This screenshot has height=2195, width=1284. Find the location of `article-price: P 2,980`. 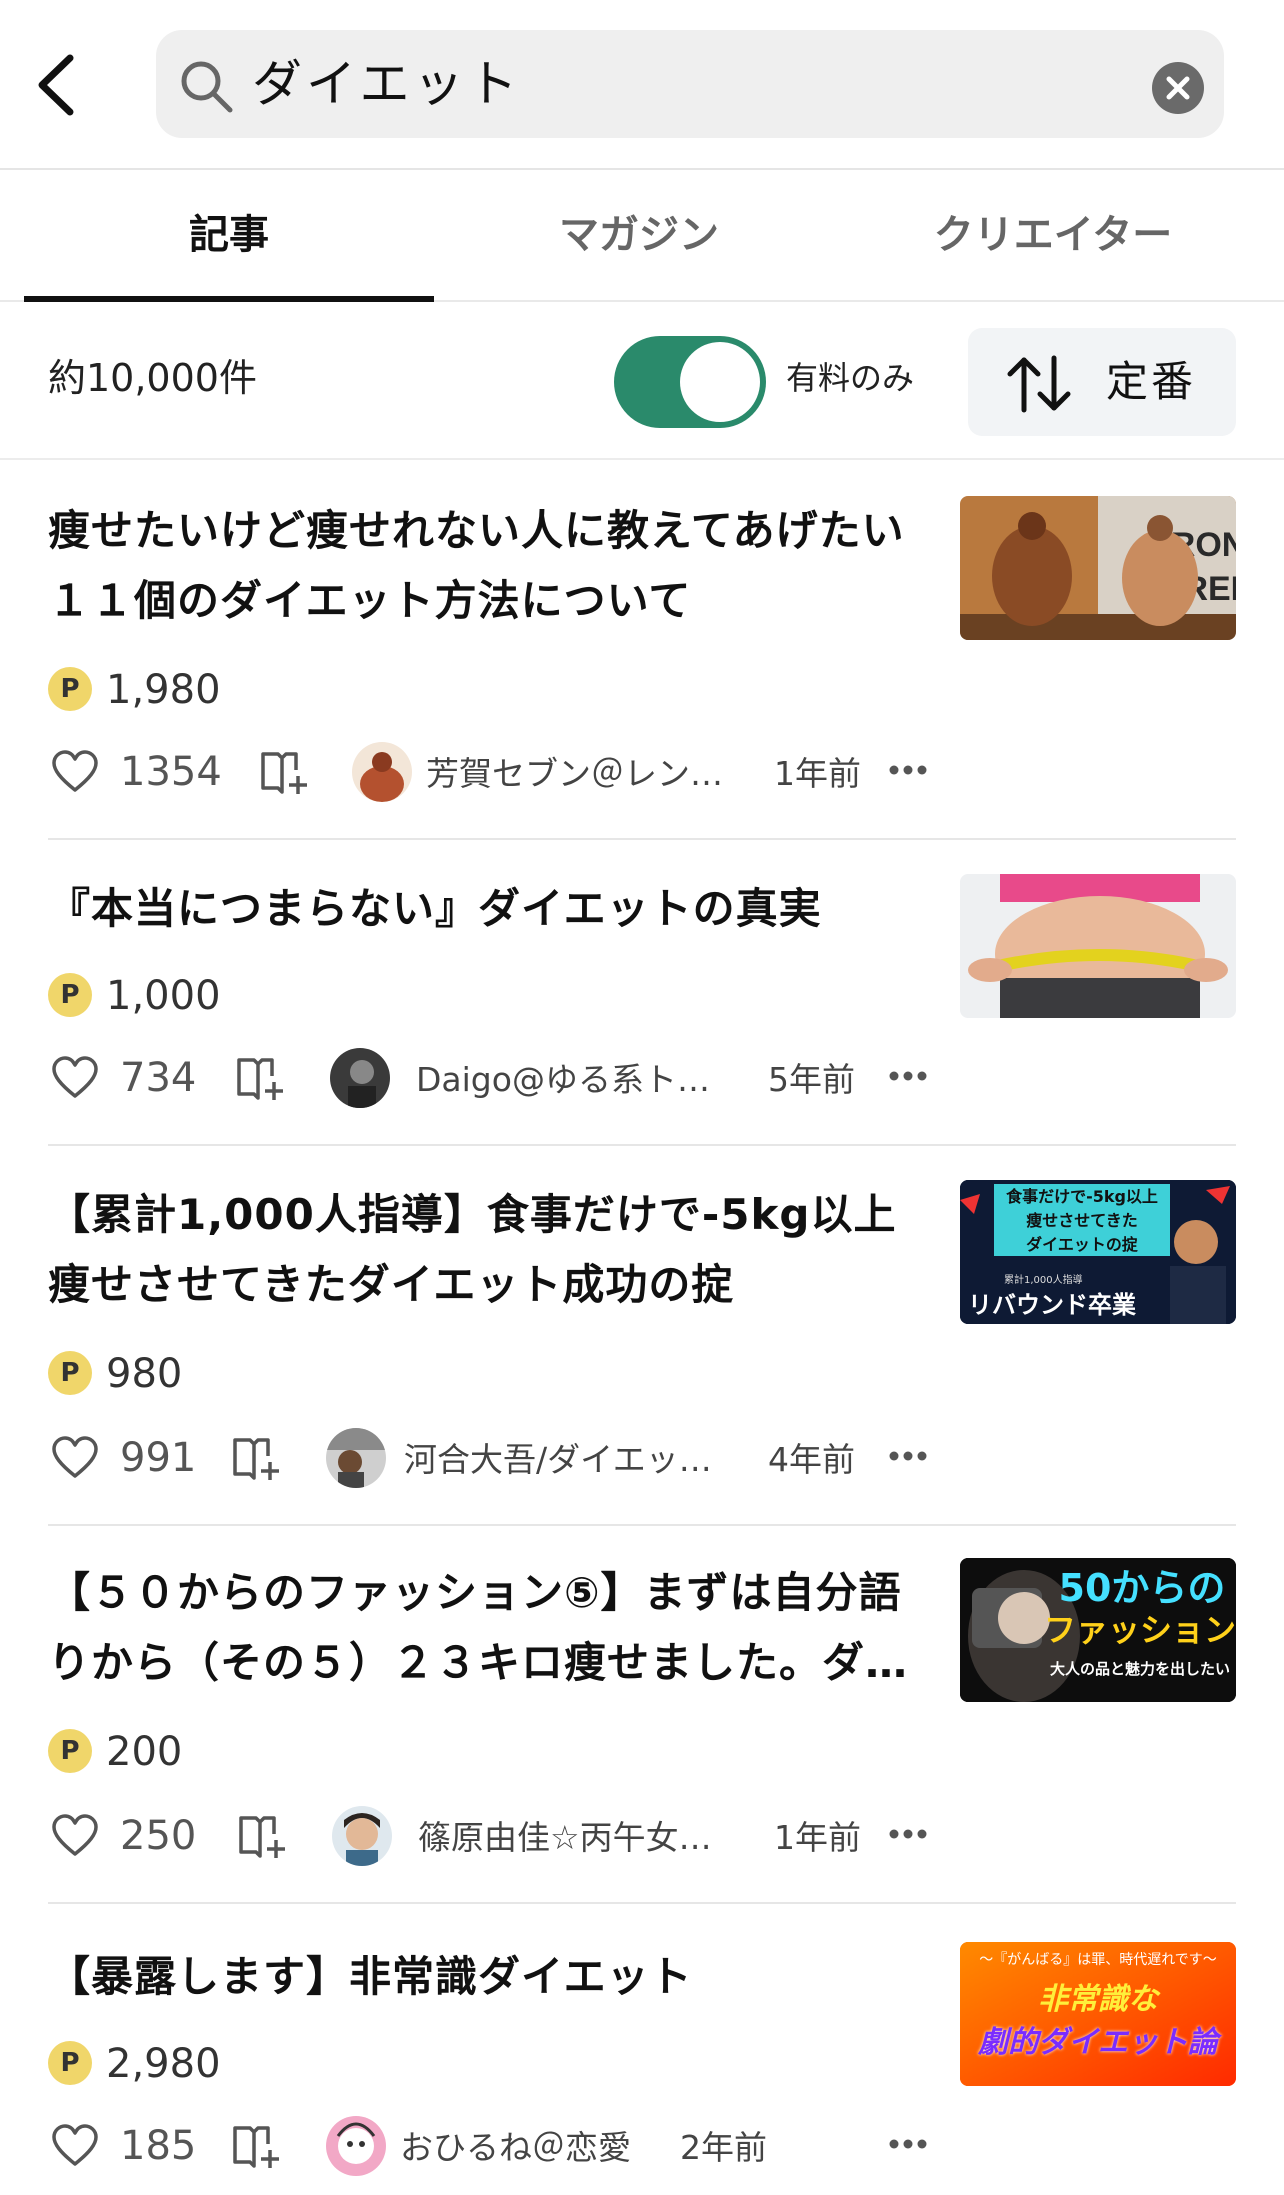

article-price: P 2,980 is located at coordinates (134, 2064).